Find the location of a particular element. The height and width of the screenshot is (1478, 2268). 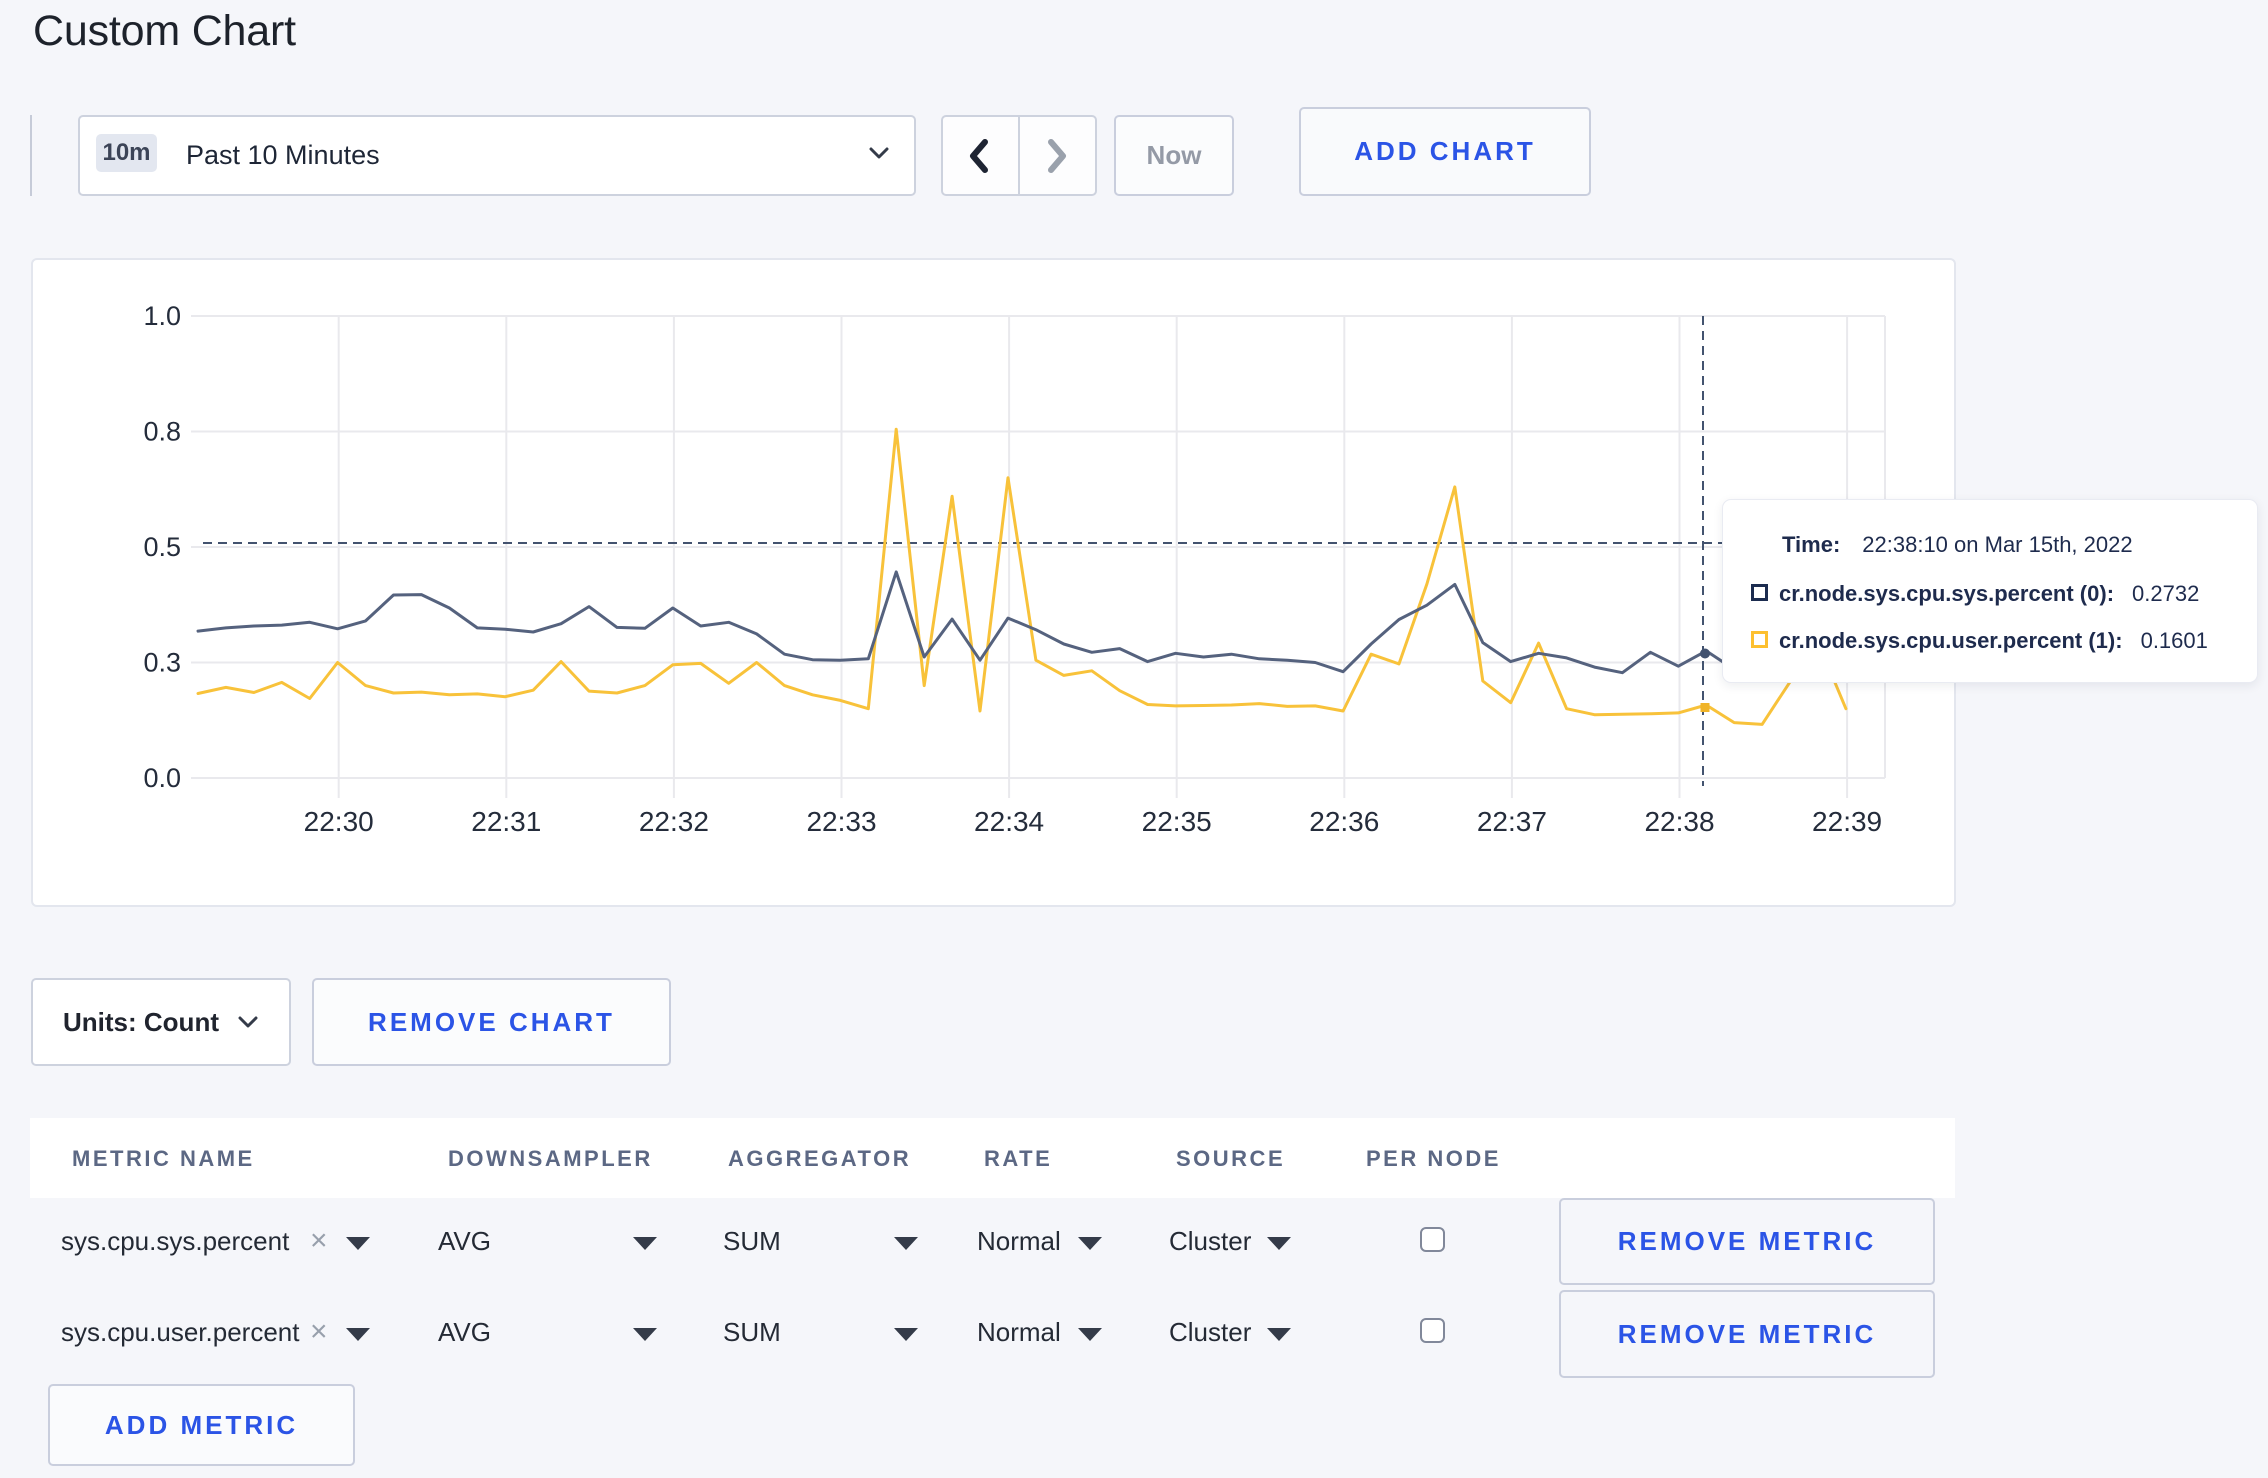

svg-text: 22:34 is located at coordinates (1009, 821).